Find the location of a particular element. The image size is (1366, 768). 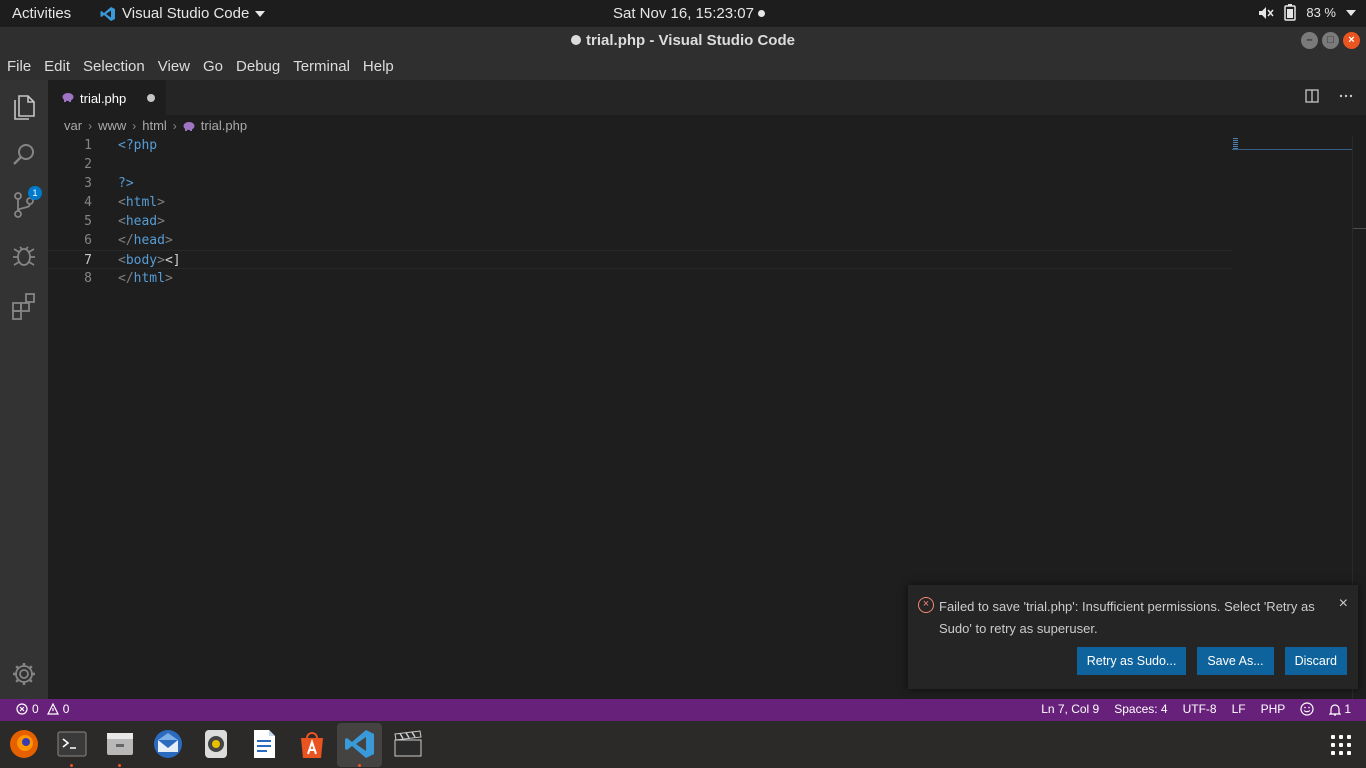

line-number: 8 is located at coordinates (88, 278).